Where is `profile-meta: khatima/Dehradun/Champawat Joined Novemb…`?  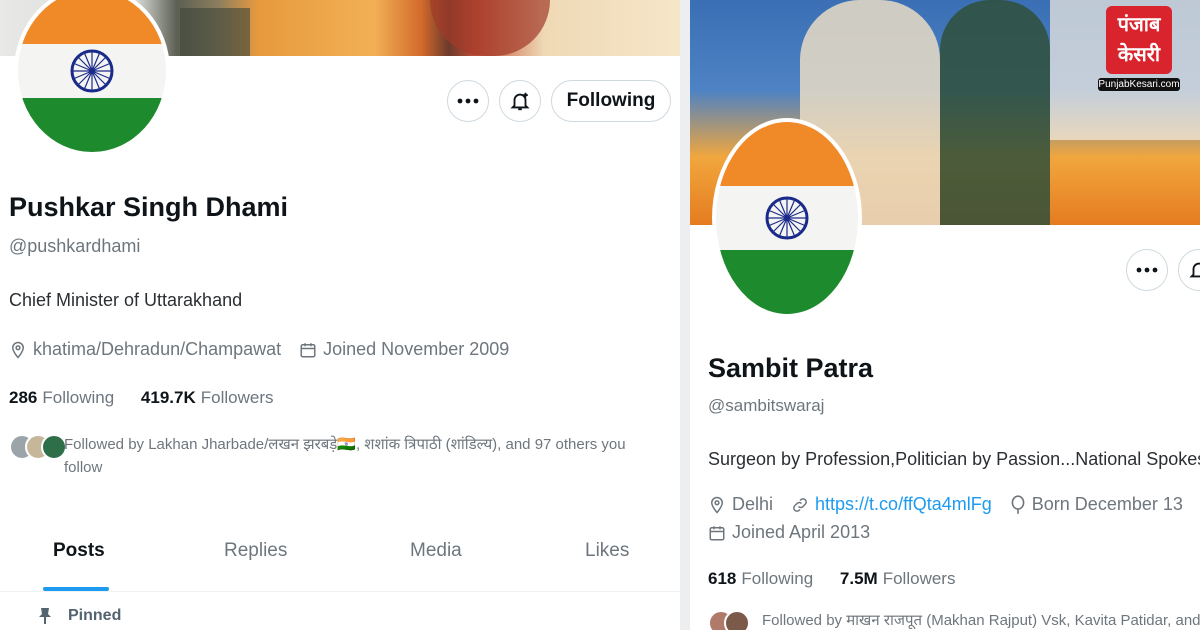
profile-meta: khatima/Dehradun/Champawat Joined Novemb… is located at coordinates (268, 349).